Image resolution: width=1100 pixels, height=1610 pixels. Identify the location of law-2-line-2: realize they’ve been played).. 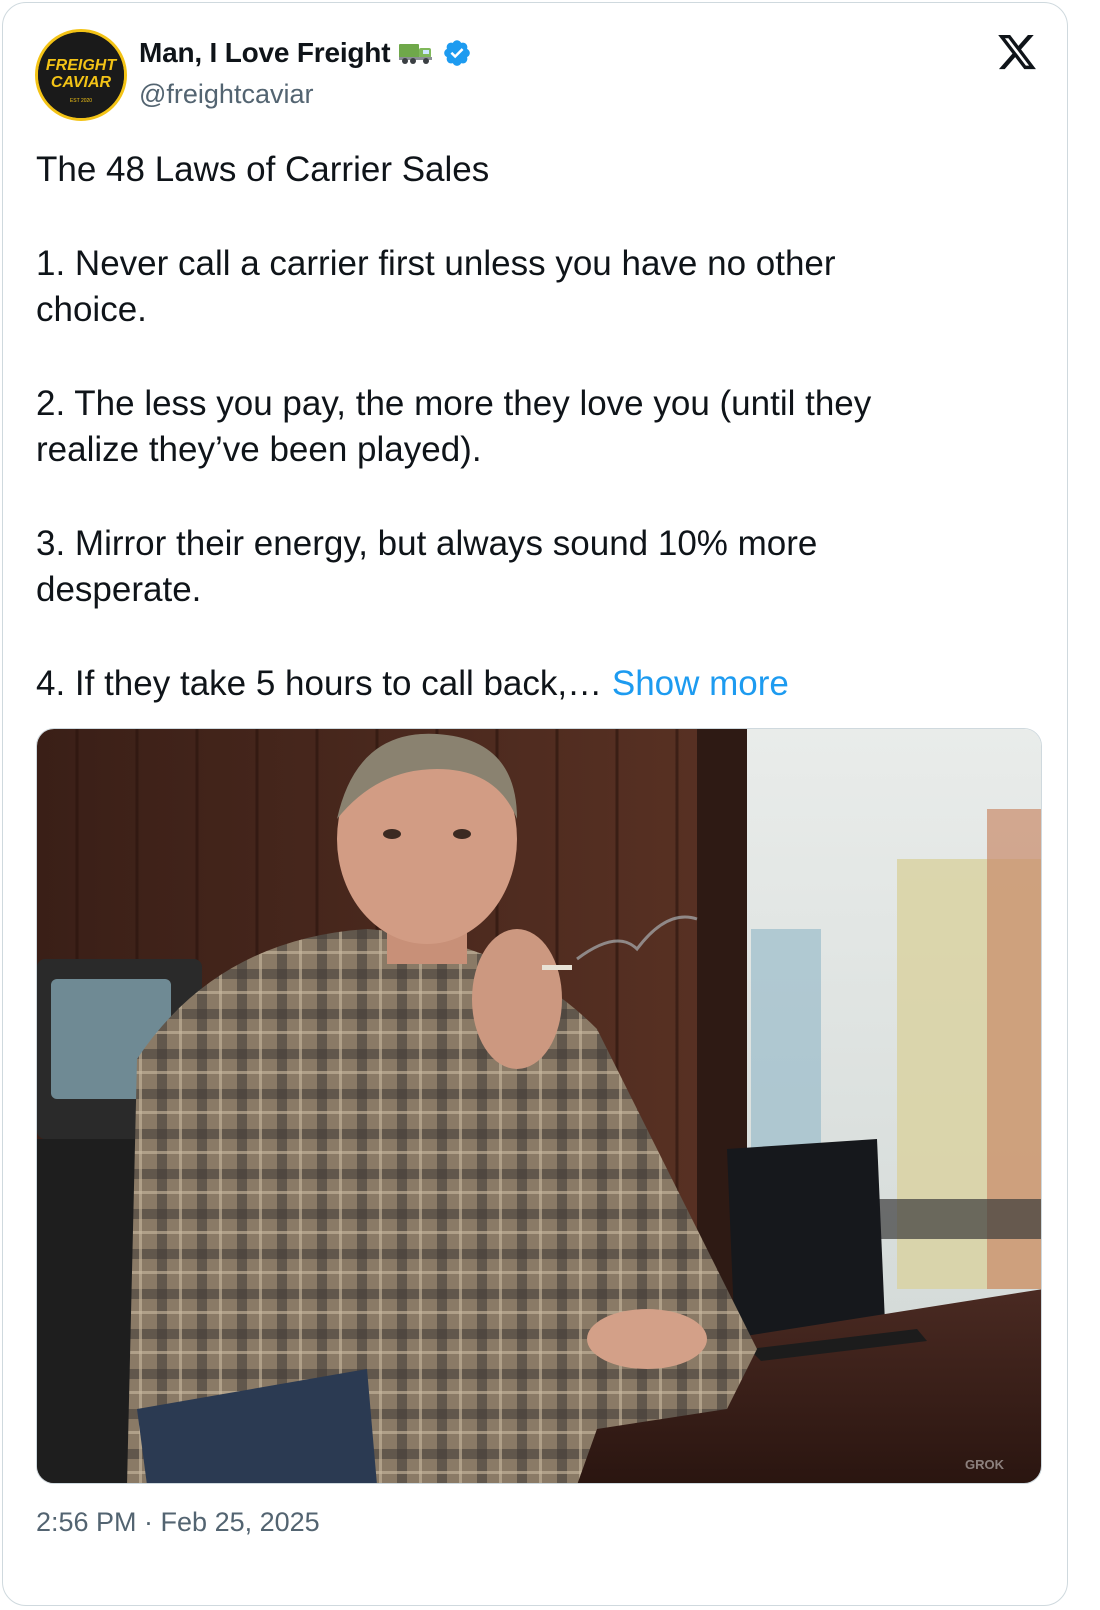
(259, 449).